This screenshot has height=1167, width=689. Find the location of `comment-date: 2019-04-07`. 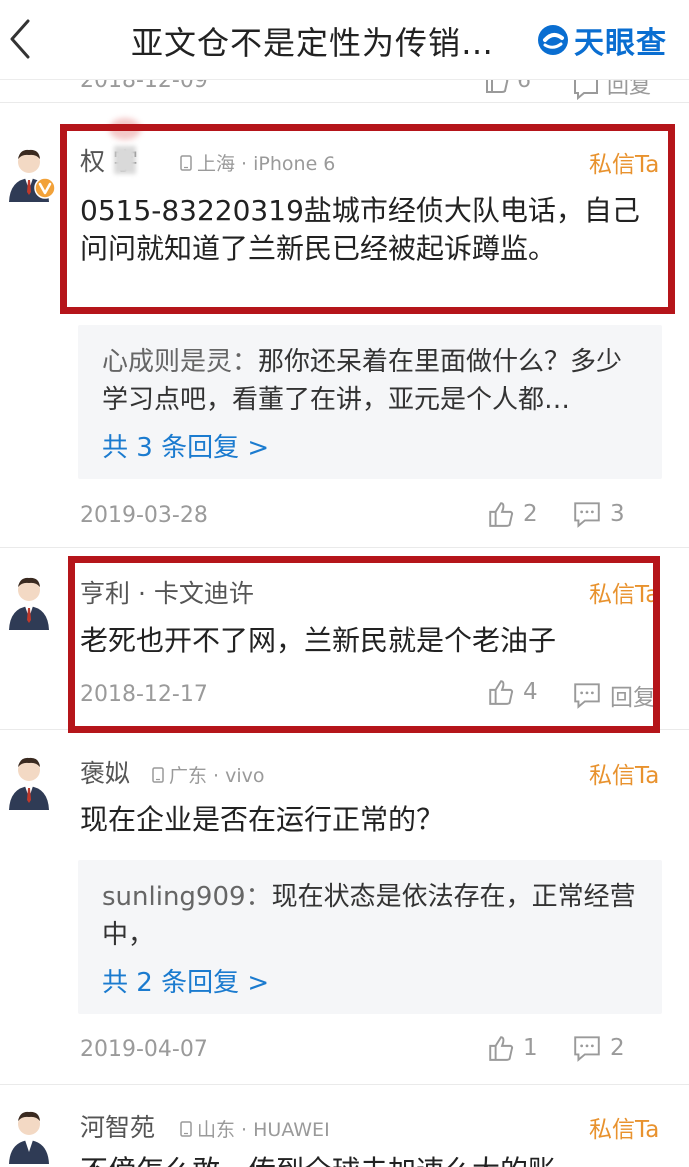

comment-date: 2019-04-07 is located at coordinates (144, 1049).